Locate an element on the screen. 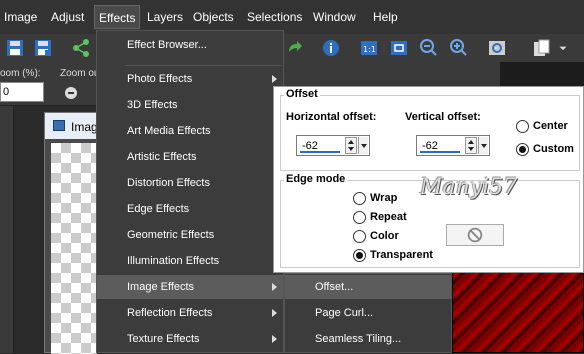 Image resolution: width=584 pixels, height=354 pixels. menu-image: Image is located at coordinates (20, 17).